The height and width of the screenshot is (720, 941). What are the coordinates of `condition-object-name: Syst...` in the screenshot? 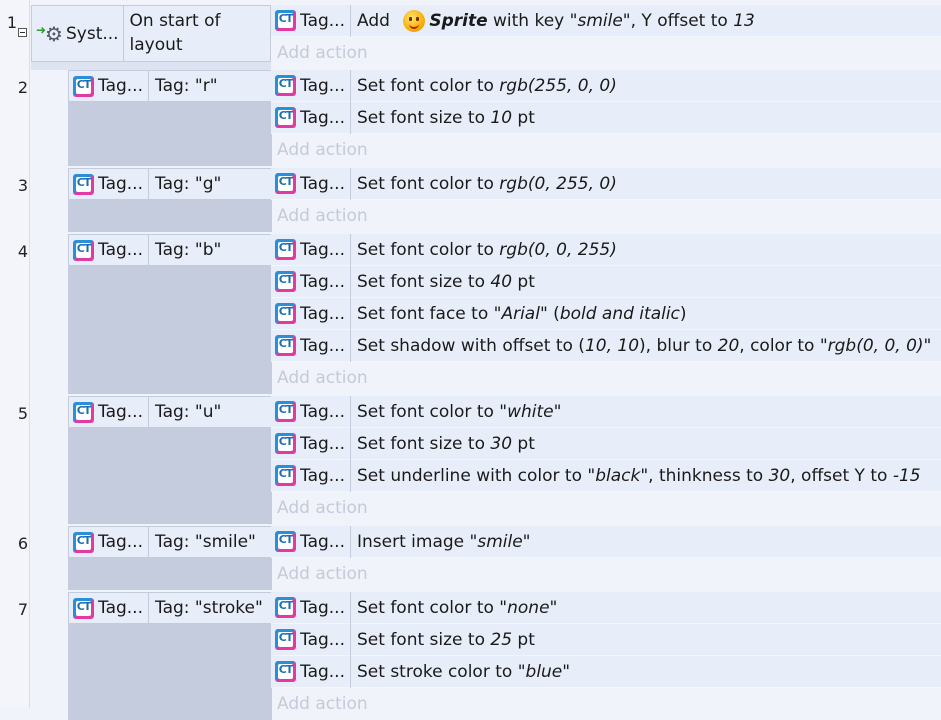 It's located at (92, 33).